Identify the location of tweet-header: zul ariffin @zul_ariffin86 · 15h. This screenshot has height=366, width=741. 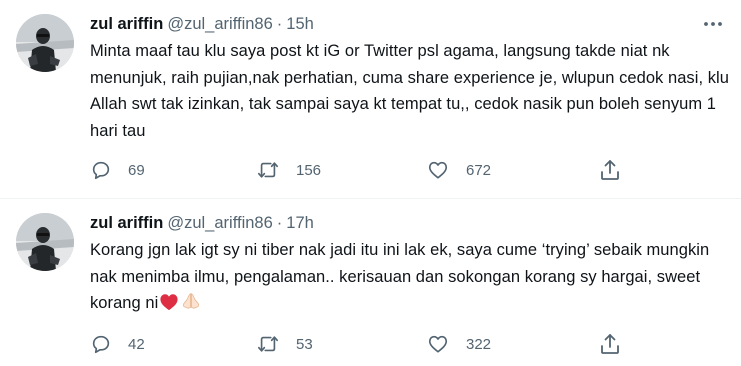
(202, 24).